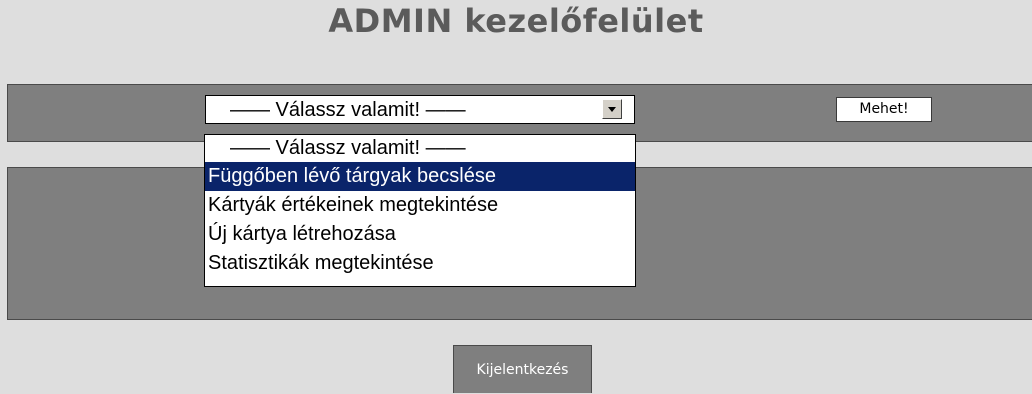 This screenshot has width=1032, height=394. What do you see at coordinates (612, 109) in the screenshot?
I see `chevron-down-icon` at bounding box center [612, 109].